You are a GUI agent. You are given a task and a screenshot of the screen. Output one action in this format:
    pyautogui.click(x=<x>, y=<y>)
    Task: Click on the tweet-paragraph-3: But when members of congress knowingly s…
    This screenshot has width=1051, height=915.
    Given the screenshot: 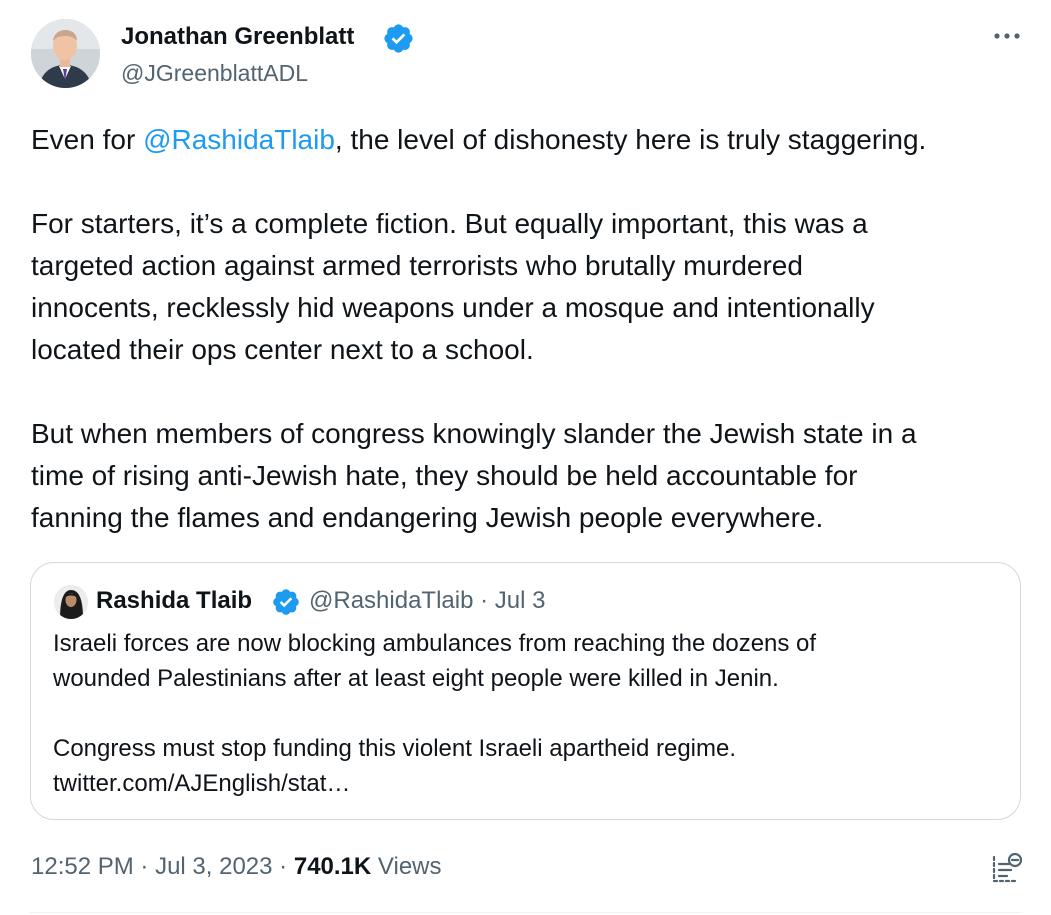 What is the action you would take?
    pyautogui.click(x=523, y=476)
    